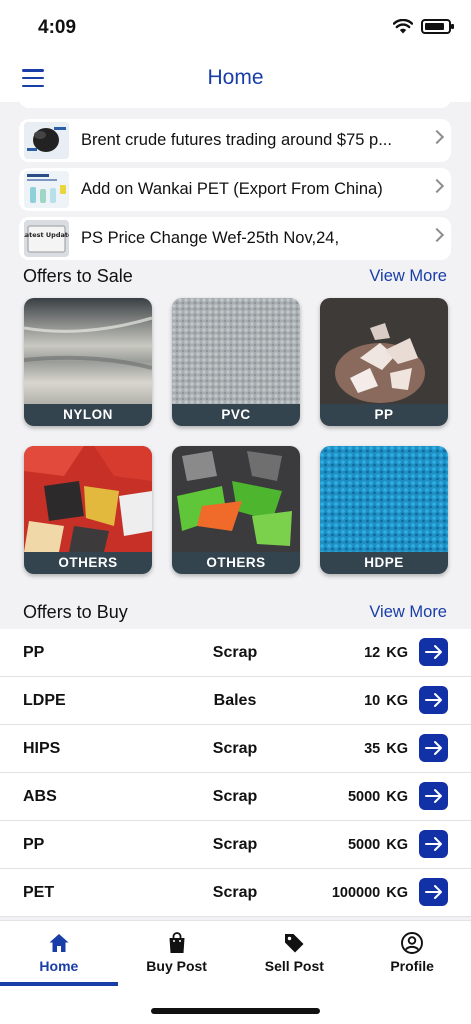  What do you see at coordinates (59, 953) in the screenshot?
I see `nav-tab-home: Home` at bounding box center [59, 953].